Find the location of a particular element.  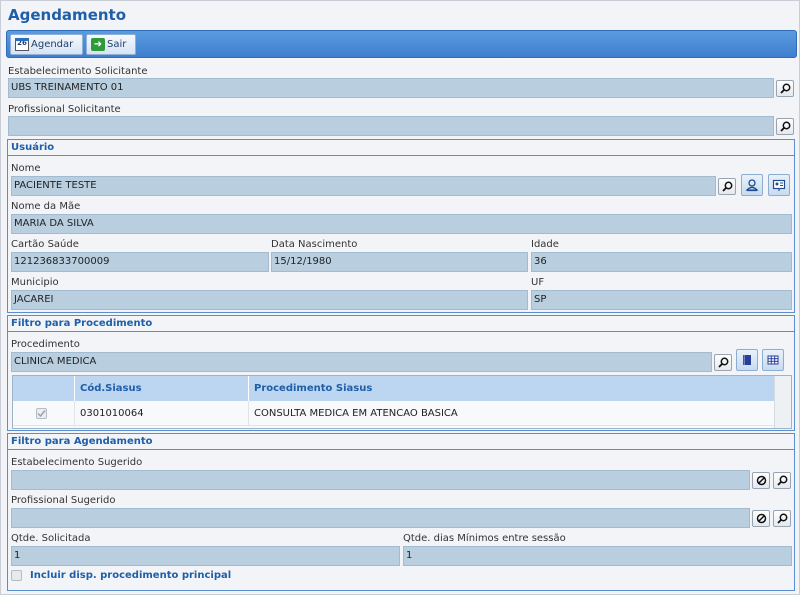

sair-button: ➜ Sair is located at coordinates (111, 44).